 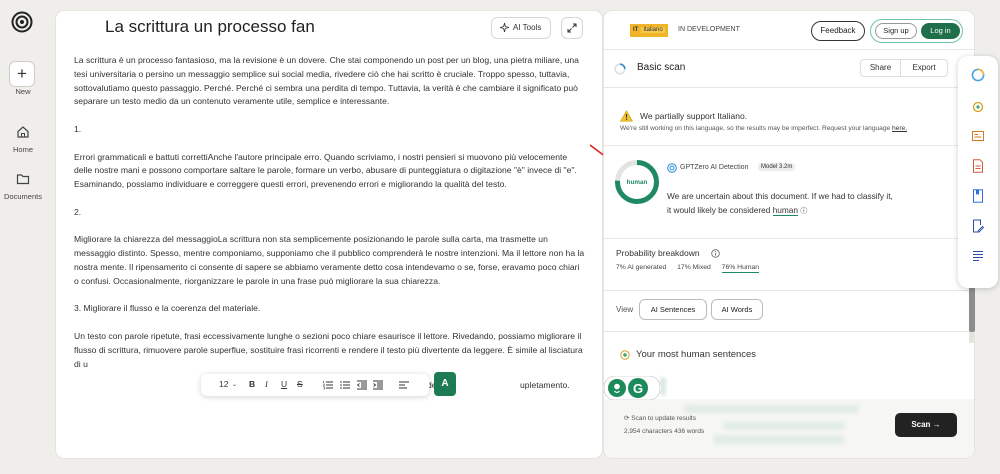 I want to click on document-title: La scrittura un processo fan, so click(x=210, y=27).